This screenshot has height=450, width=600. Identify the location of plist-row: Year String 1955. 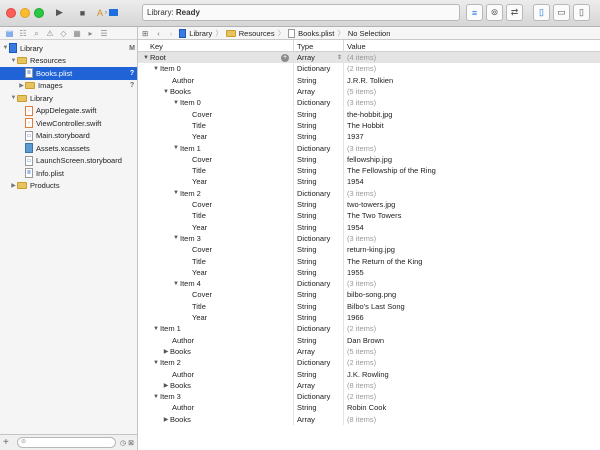
(369, 272).